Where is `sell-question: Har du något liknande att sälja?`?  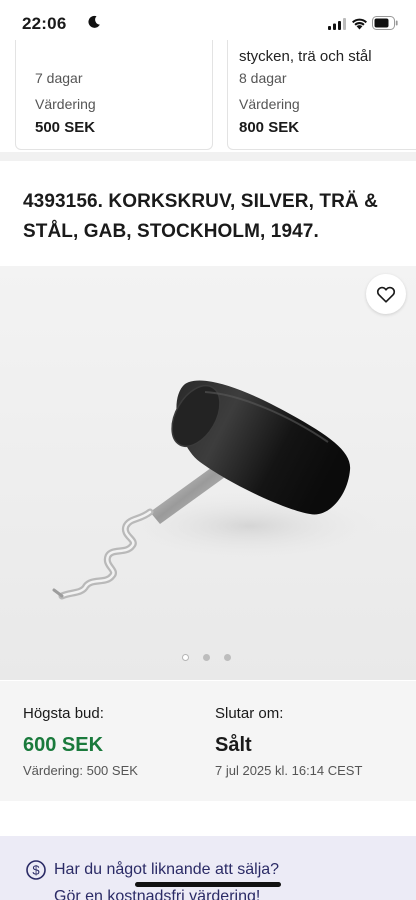 sell-question: Har du något liknande att sälja? is located at coordinates (167, 869).